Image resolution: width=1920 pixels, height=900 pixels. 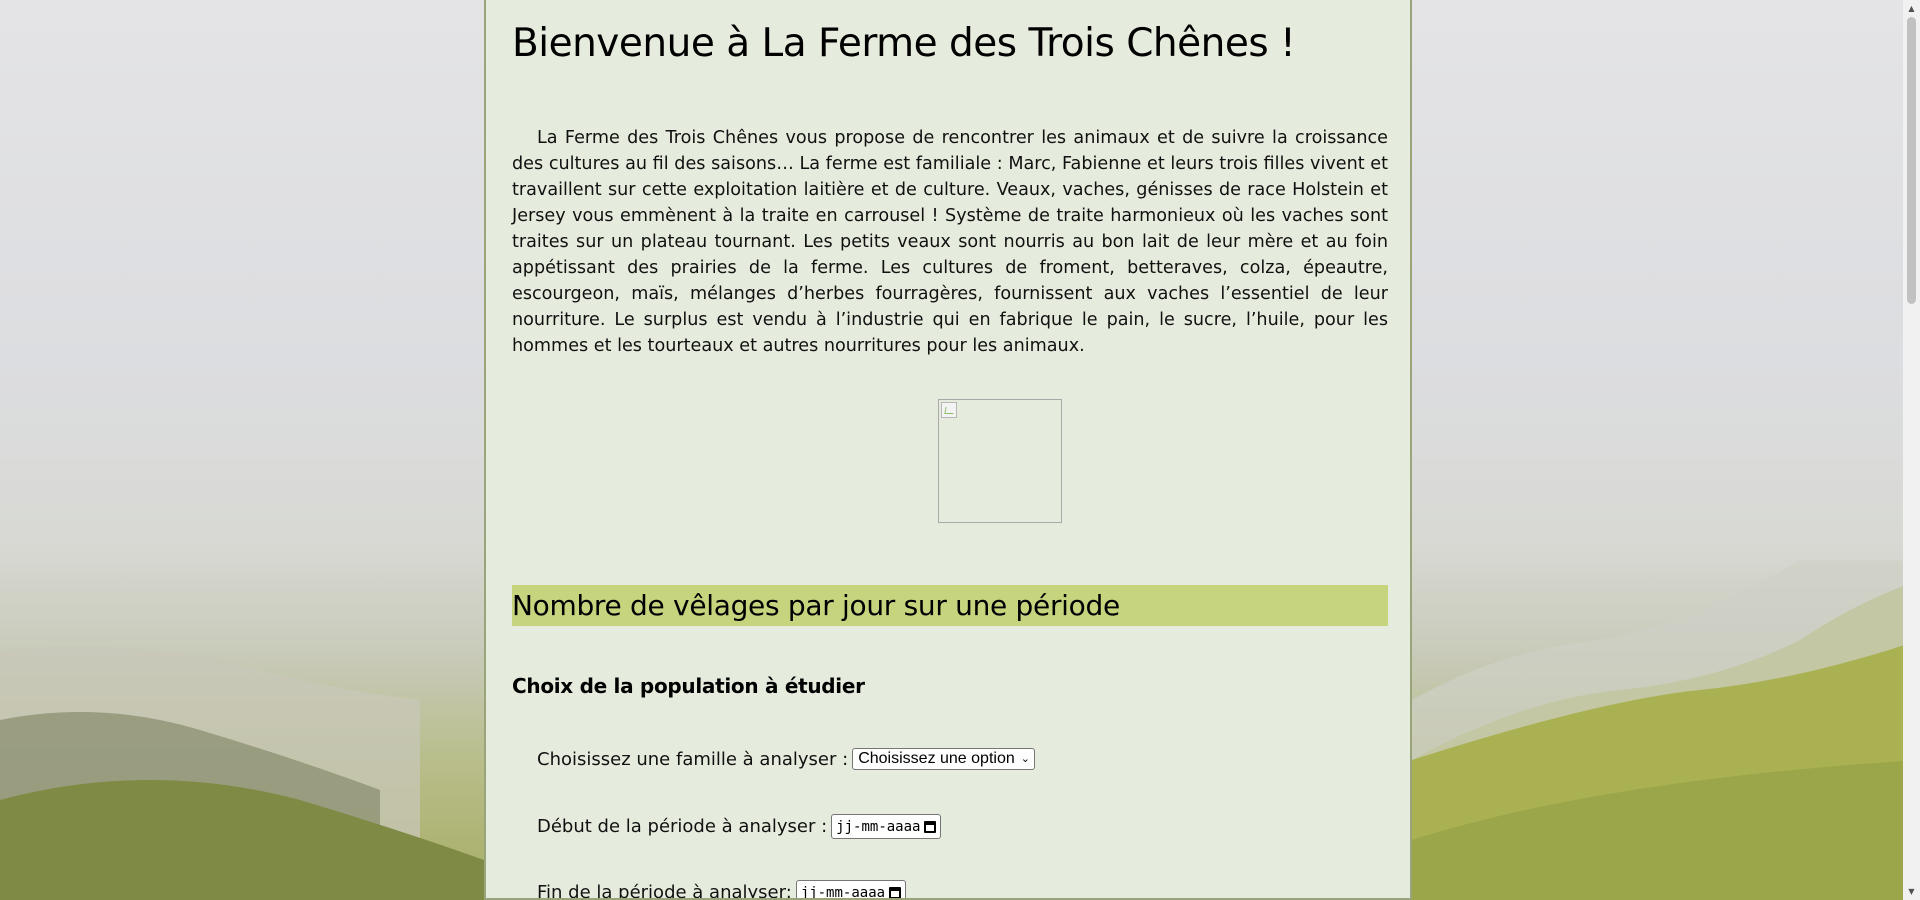 I want to click on family-select-value: Choisissez une option, so click(x=936, y=758).